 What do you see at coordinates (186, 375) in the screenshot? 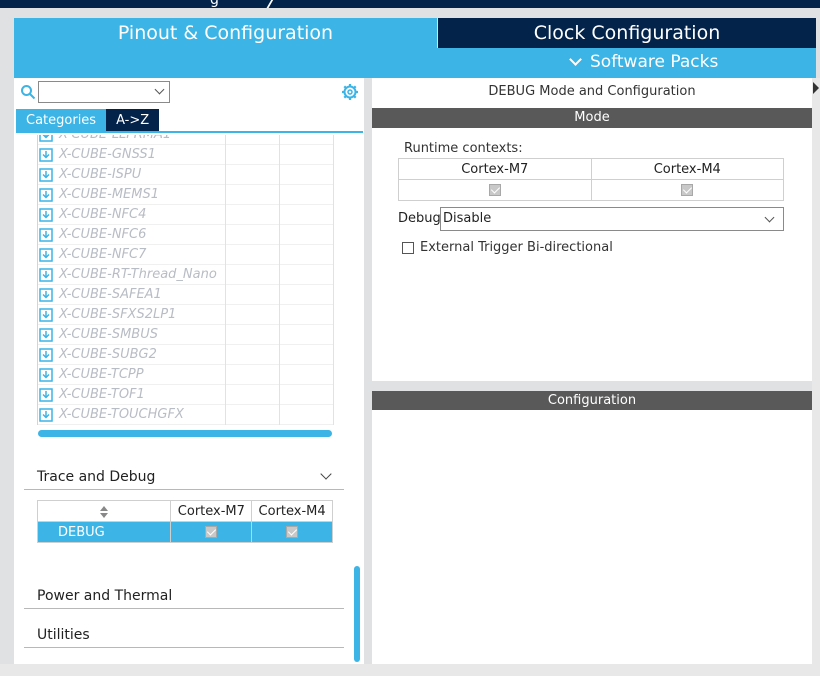
I see `list-item: X-CUBE-TCPP` at bounding box center [186, 375].